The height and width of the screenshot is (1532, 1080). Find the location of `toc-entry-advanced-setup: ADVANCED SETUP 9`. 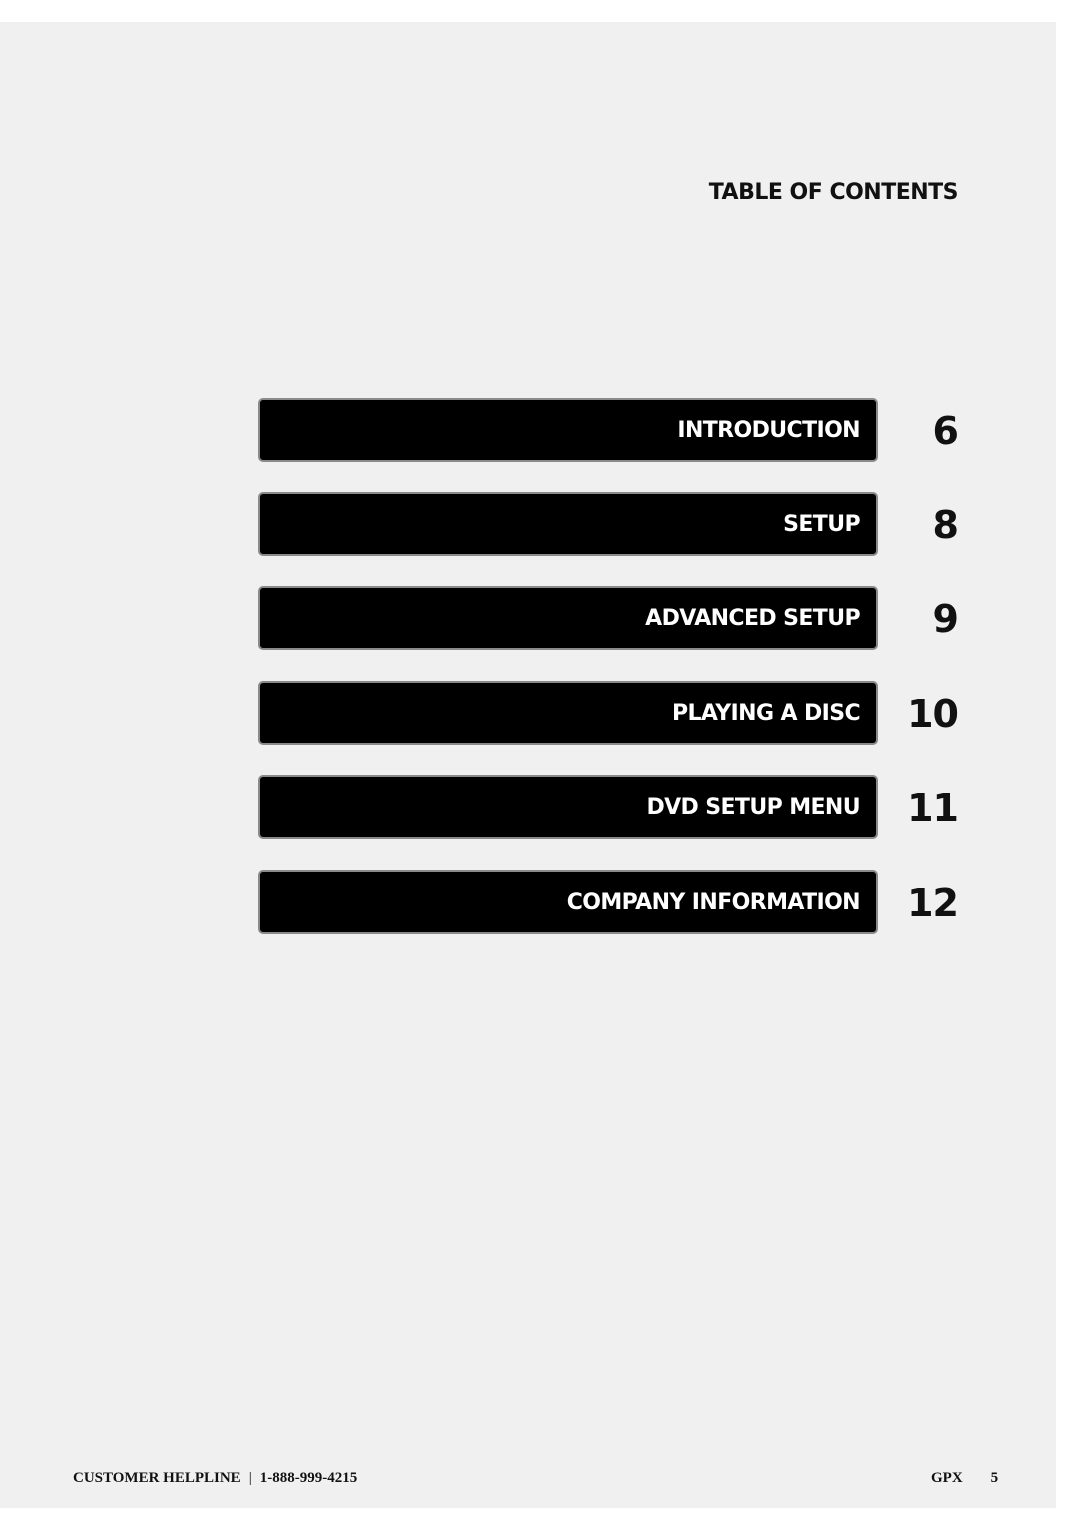

toc-entry-advanced-setup: ADVANCED SETUP 9 is located at coordinates (608, 618).